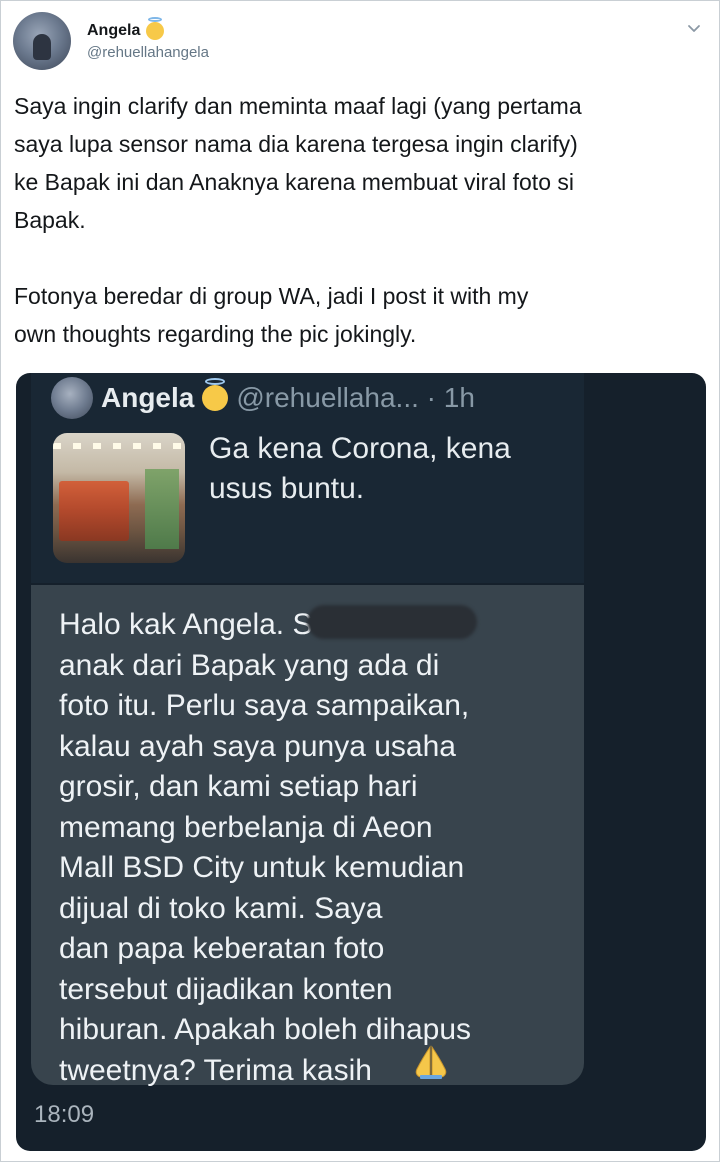 This screenshot has height=1162, width=720. Describe the element at coordinates (113, 31) in the screenshot. I see `display-name: Angela` at that location.